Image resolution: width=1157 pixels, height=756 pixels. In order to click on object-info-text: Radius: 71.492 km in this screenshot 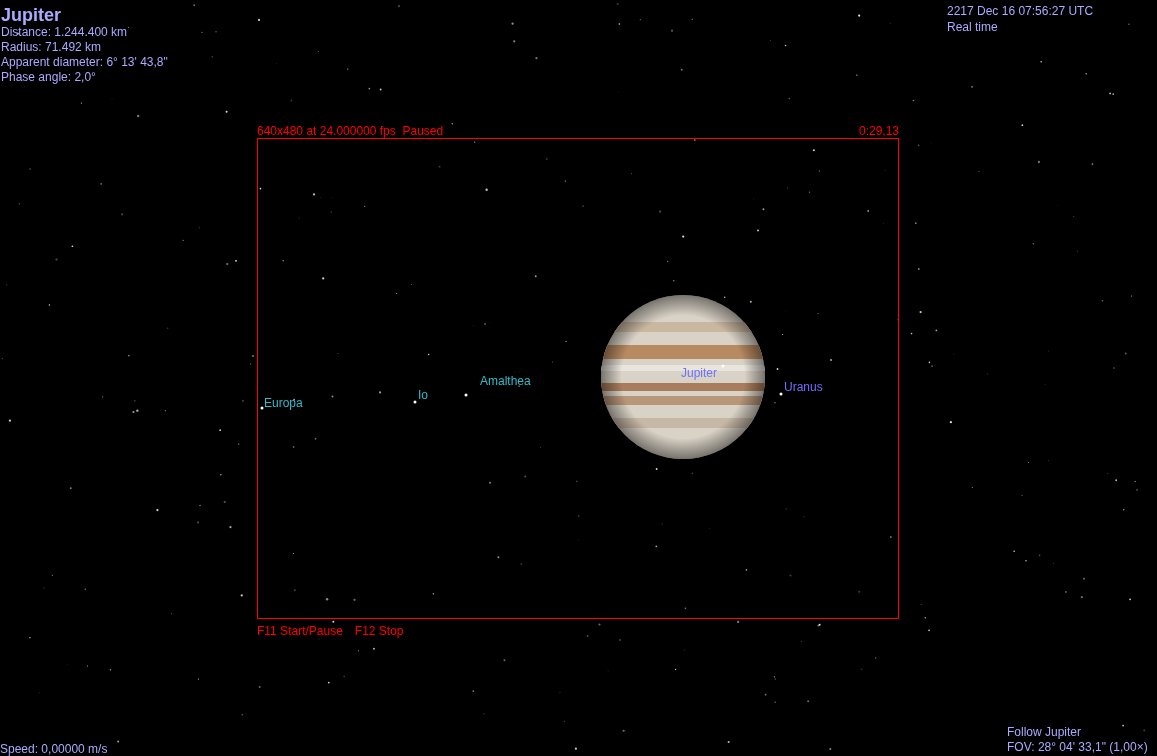, I will do `click(52, 47)`.